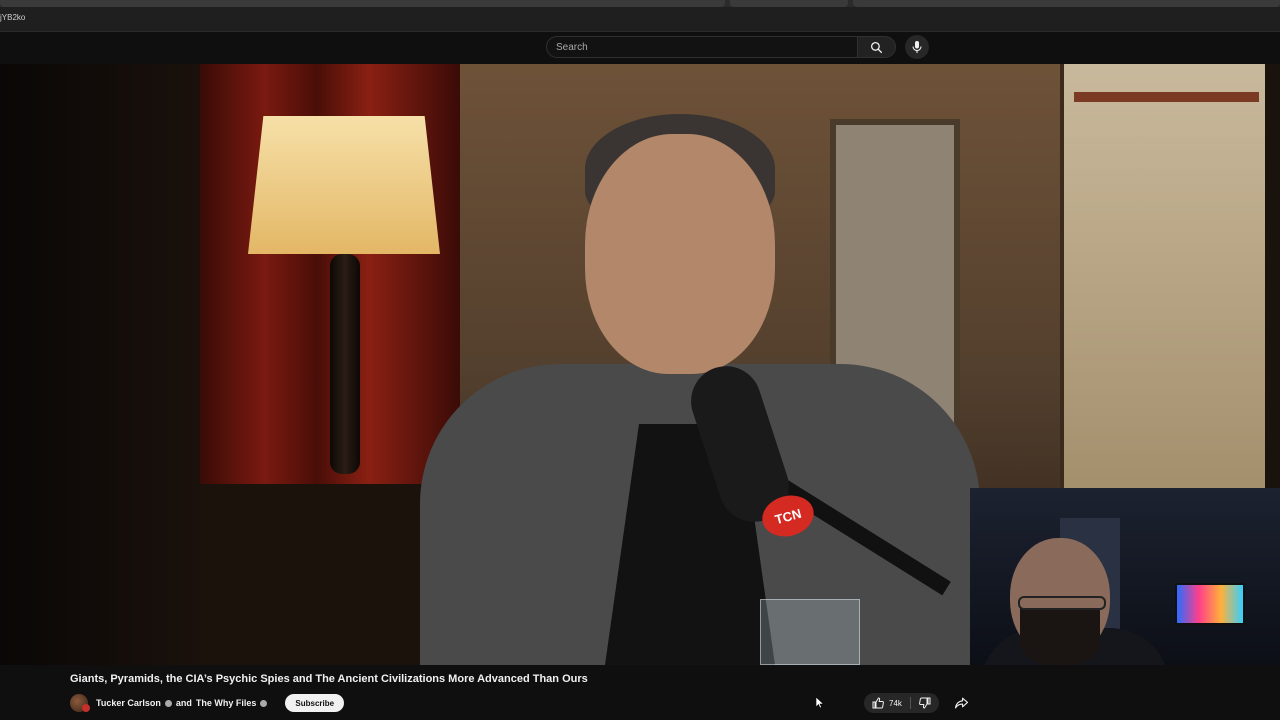 Image resolution: width=1280 pixels, height=720 pixels. Describe the element at coordinates (820, 703) in the screenshot. I see `mouse-cursor-icon` at that location.